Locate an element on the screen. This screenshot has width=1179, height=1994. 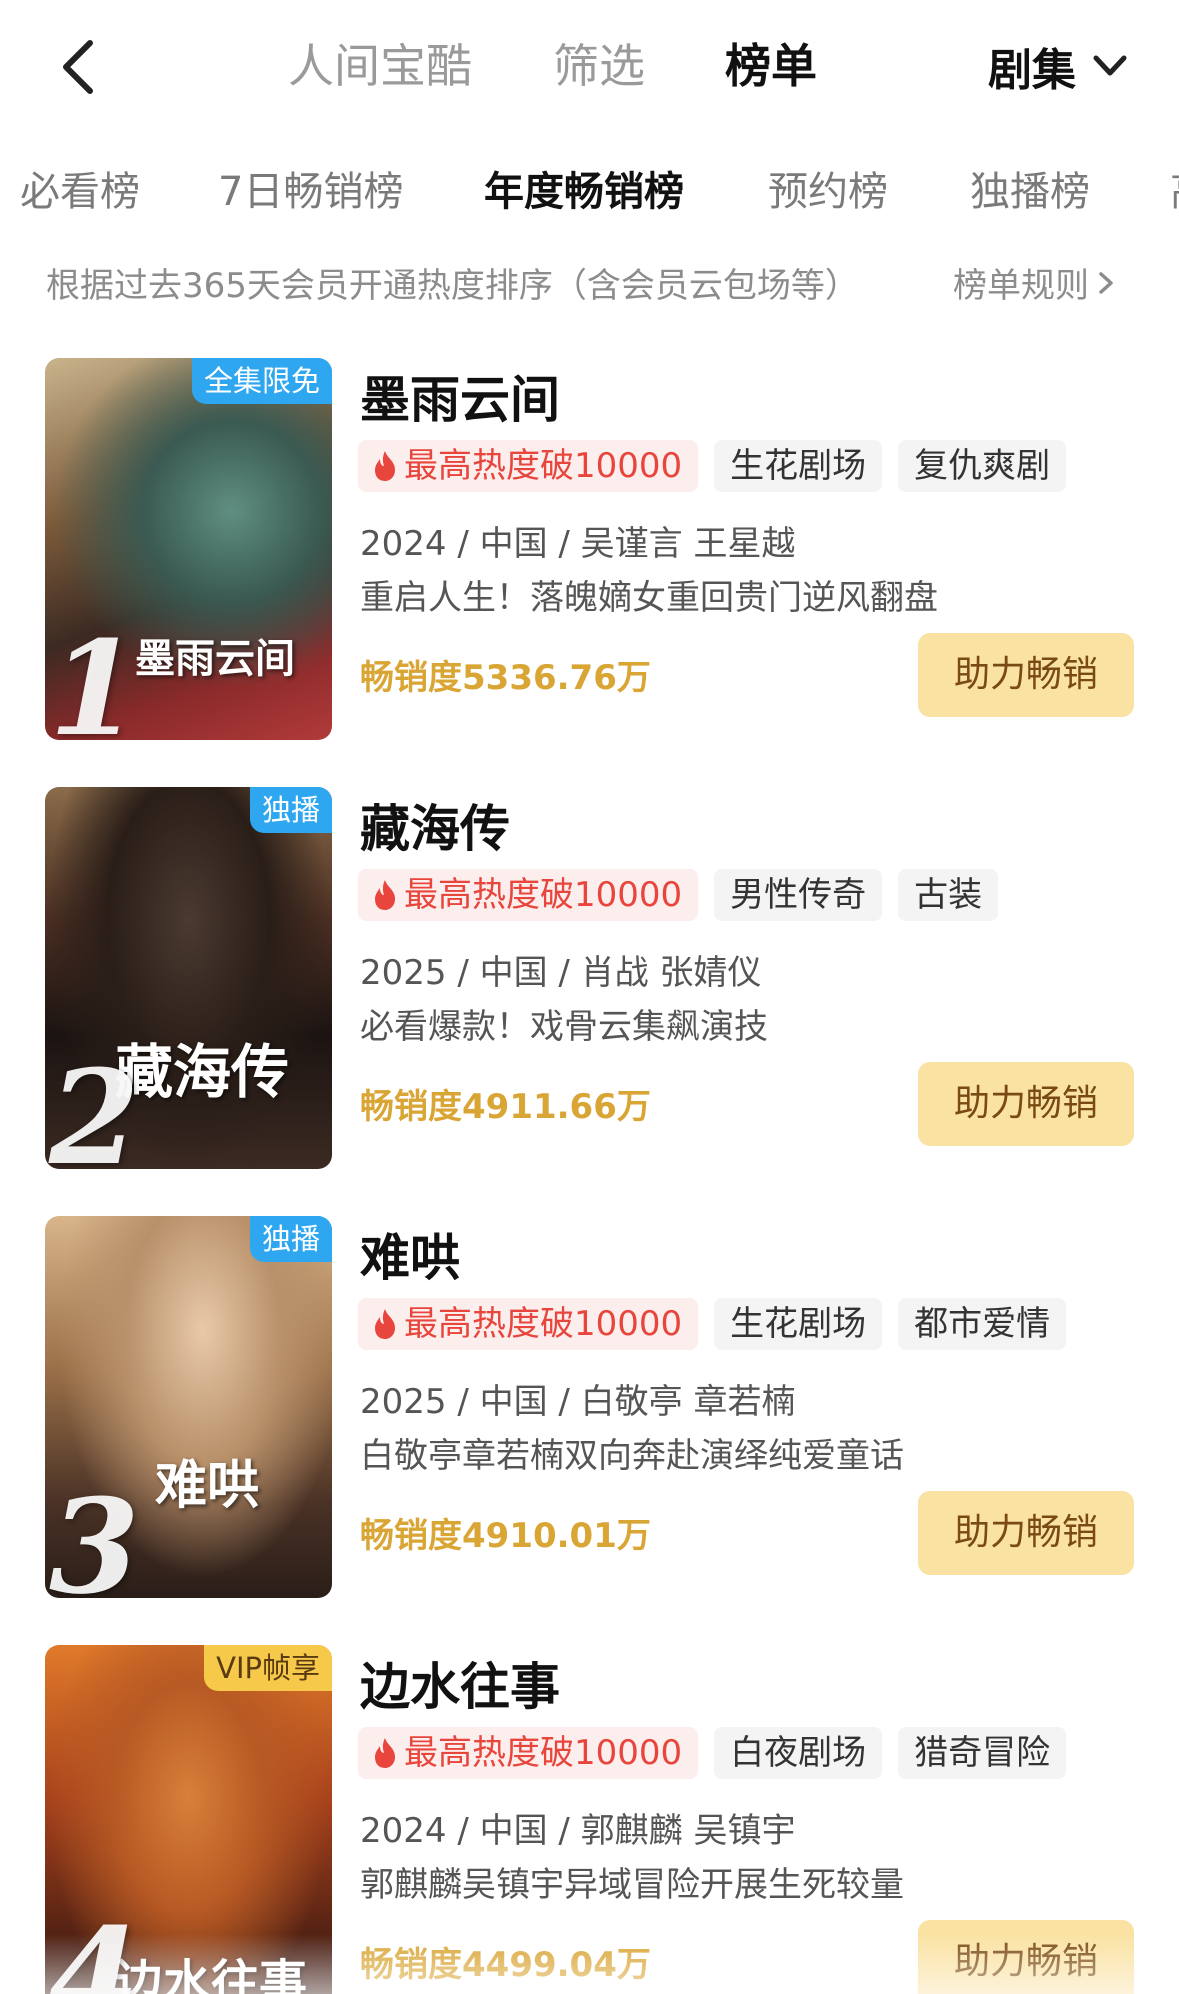
show-description: 重启人生！落魄嫡女重回贵门逆风翻盘 is located at coordinates (649, 598).